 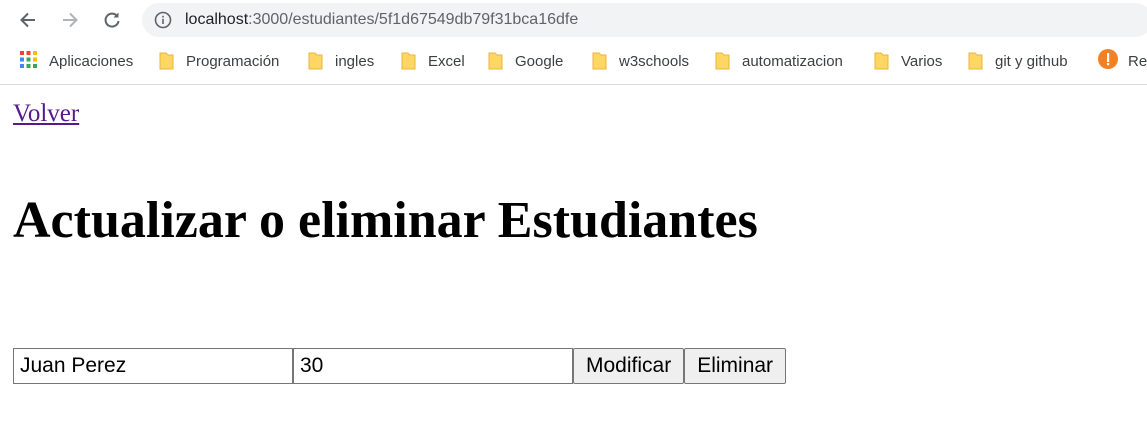 What do you see at coordinates (654, 61) in the screenshot?
I see `bookmark-label: w3schools` at bounding box center [654, 61].